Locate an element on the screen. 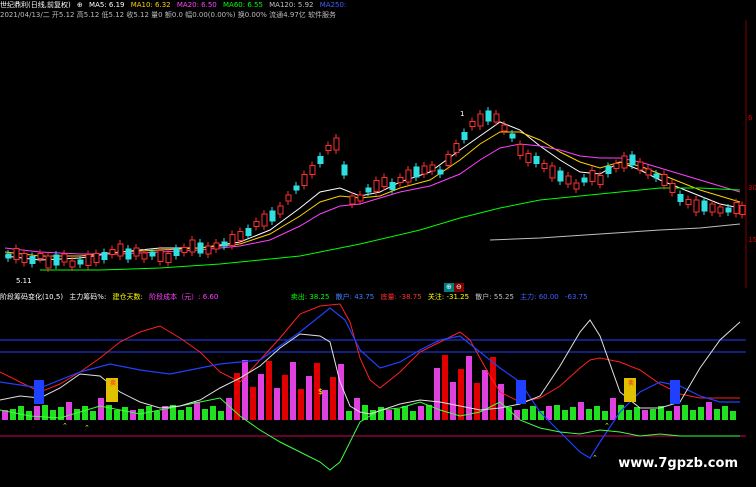  buy-marker-2: ⌃ is located at coordinates (87, 428).